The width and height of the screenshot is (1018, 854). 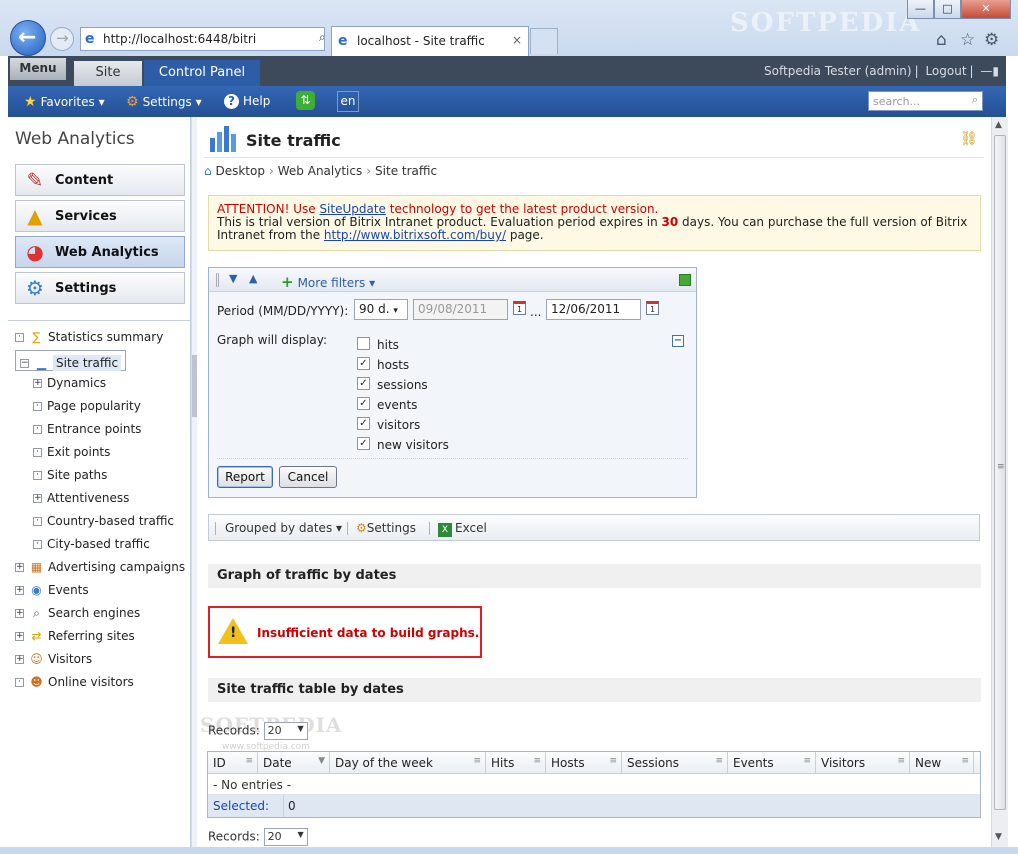 What do you see at coordinates (991, 40) in the screenshot?
I see `tools-gear-icon: ⚙` at bounding box center [991, 40].